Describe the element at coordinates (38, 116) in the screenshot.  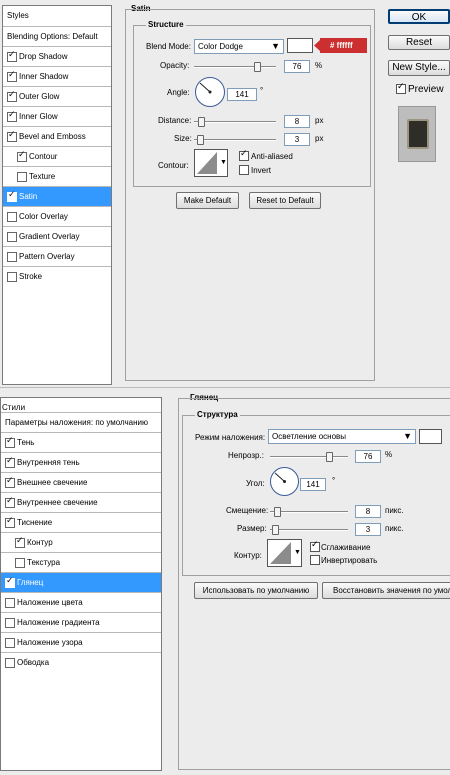
I see `style-list-item-label: Inner Glow` at that location.